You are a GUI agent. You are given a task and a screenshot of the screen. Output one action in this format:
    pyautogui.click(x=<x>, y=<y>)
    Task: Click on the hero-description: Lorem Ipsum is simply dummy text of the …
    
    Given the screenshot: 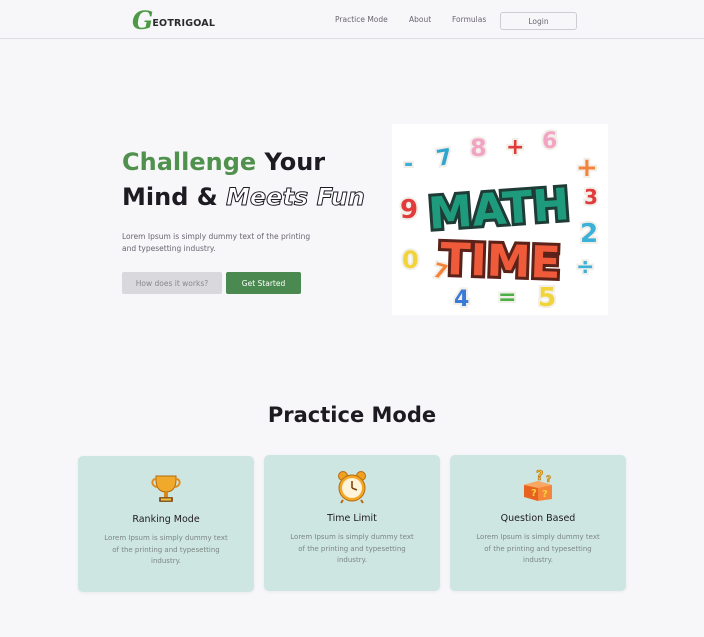 What is the action you would take?
    pyautogui.click(x=216, y=242)
    